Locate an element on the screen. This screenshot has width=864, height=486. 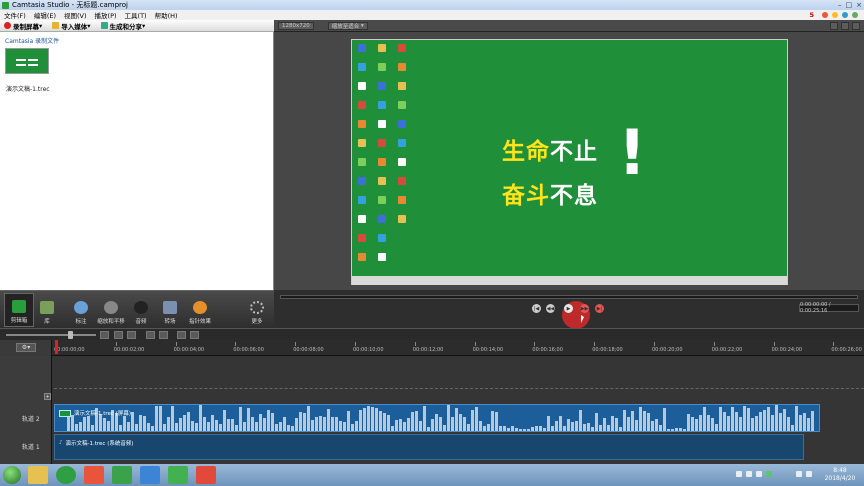
scrub-bar is located at coordinates (569, 297).